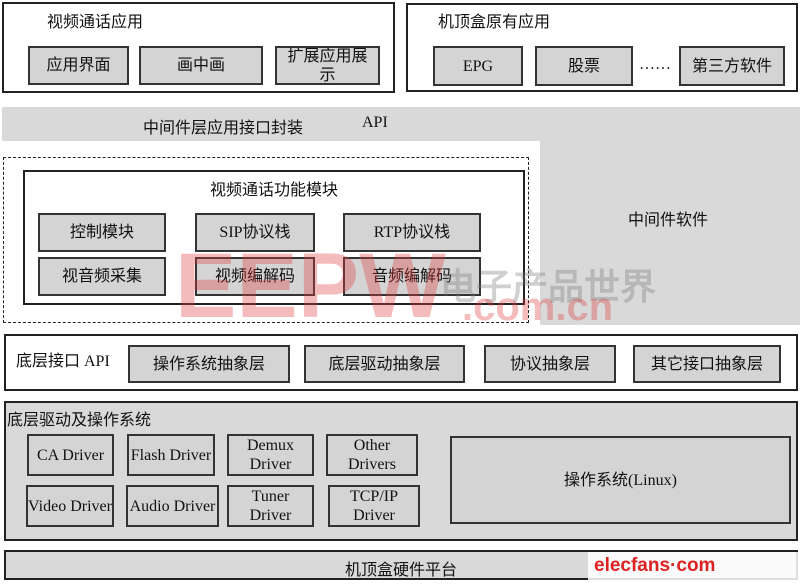  What do you see at coordinates (732, 66) in the screenshot?
I see `app-box: 第三方软件` at bounding box center [732, 66].